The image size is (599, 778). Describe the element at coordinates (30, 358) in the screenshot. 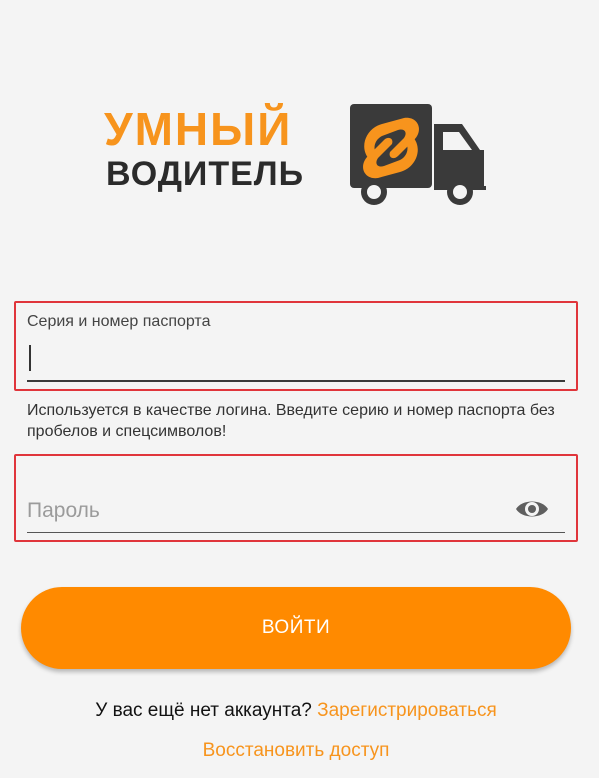

I see `text-cursor` at that location.